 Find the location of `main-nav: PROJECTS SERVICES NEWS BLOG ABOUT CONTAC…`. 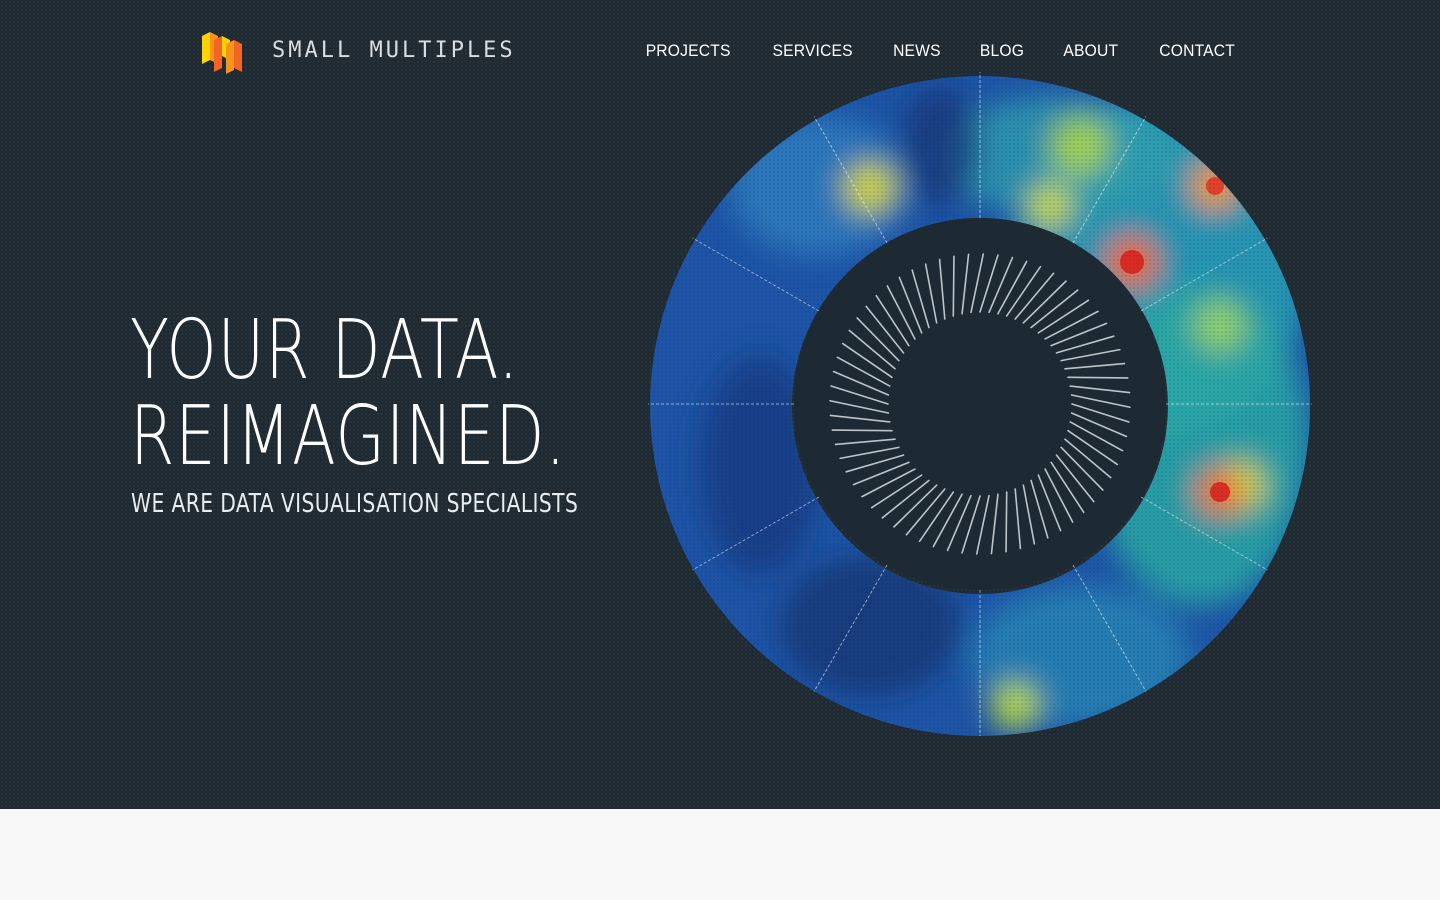

main-nav: PROJECTS SERVICES NEWS BLOG ABOUT CONTAC… is located at coordinates (922, 51).